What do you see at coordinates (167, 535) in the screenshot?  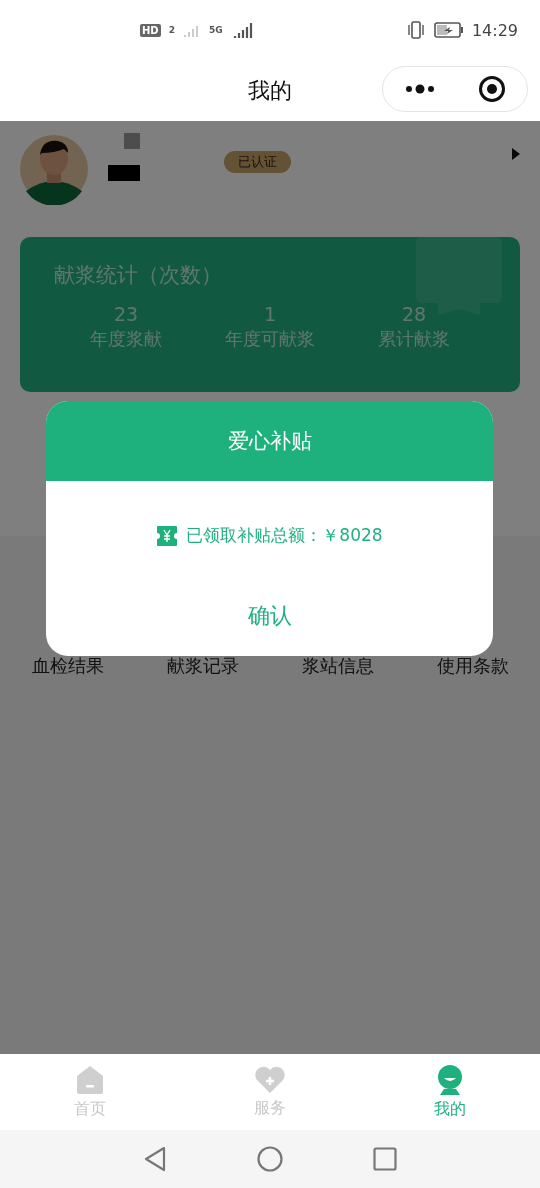 I see `coupon-icon` at bounding box center [167, 535].